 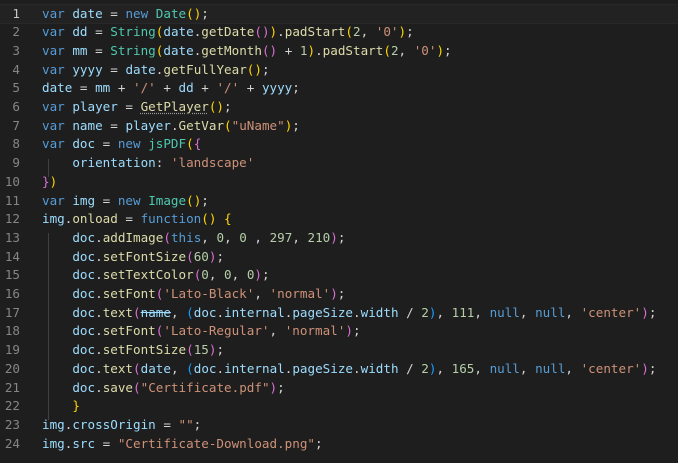 I want to click on code-token: ;, so click(x=281, y=387).